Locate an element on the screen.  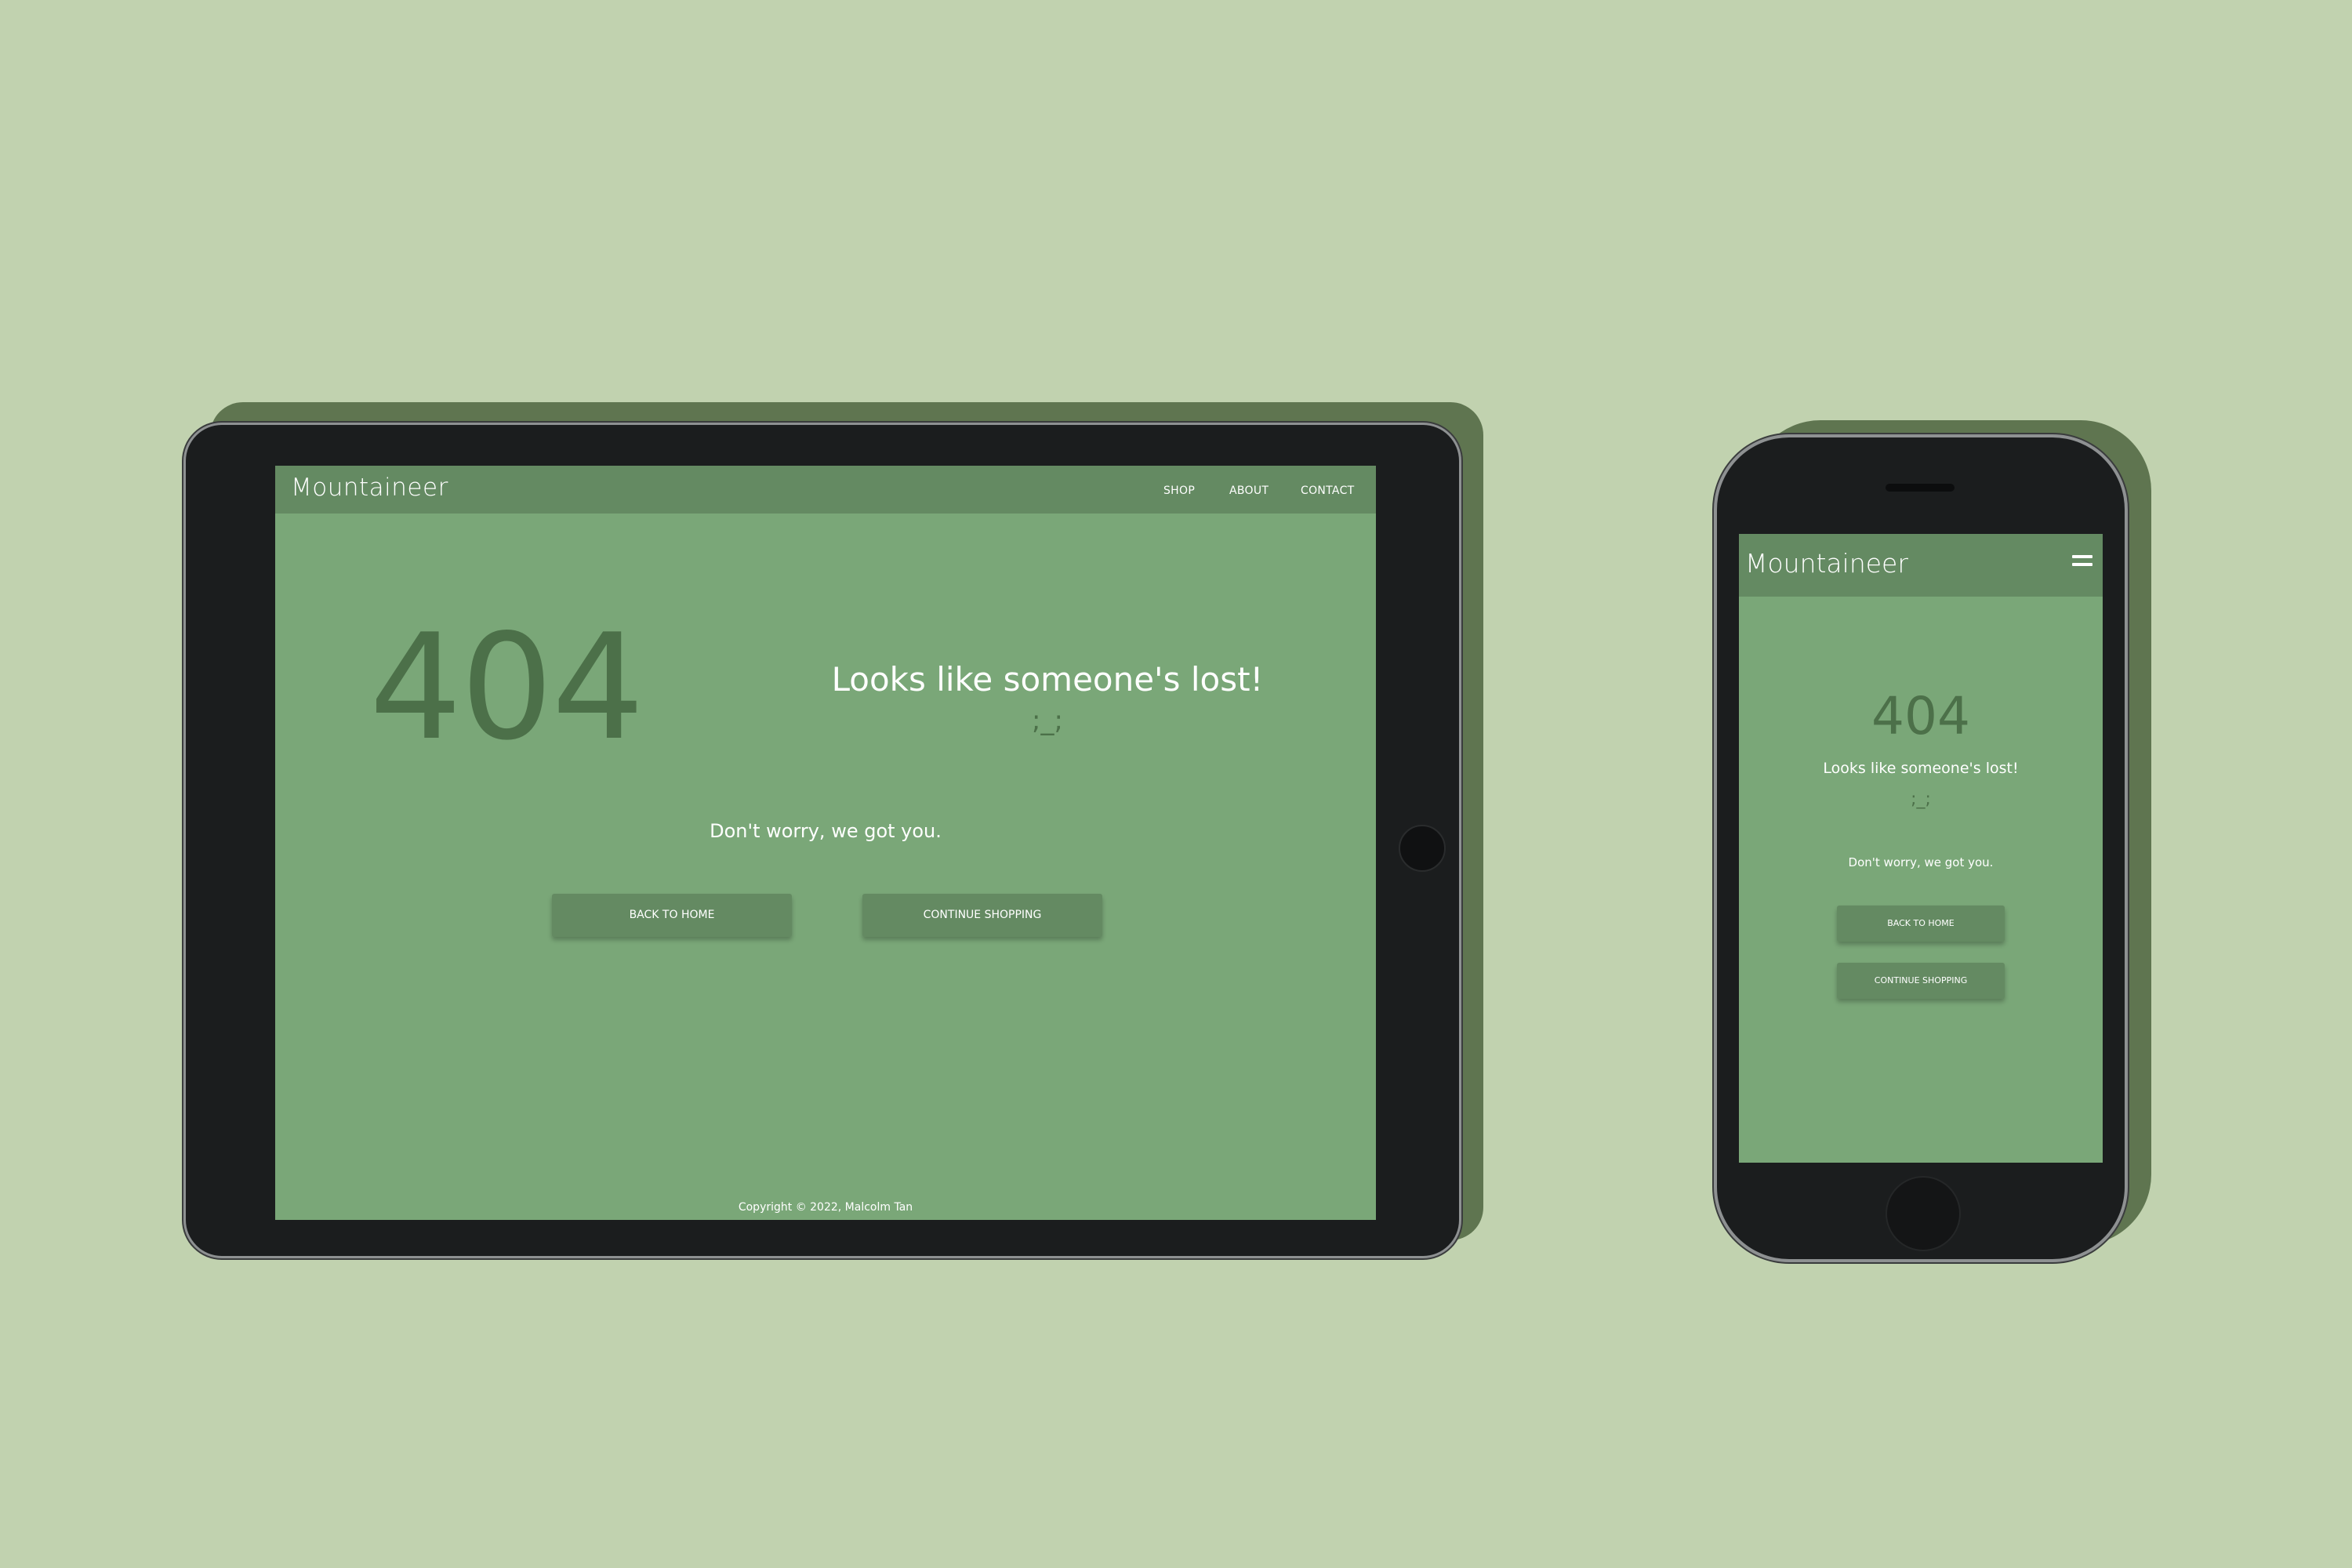
phone-navbar: Mountaineer is located at coordinates (1921, 565).